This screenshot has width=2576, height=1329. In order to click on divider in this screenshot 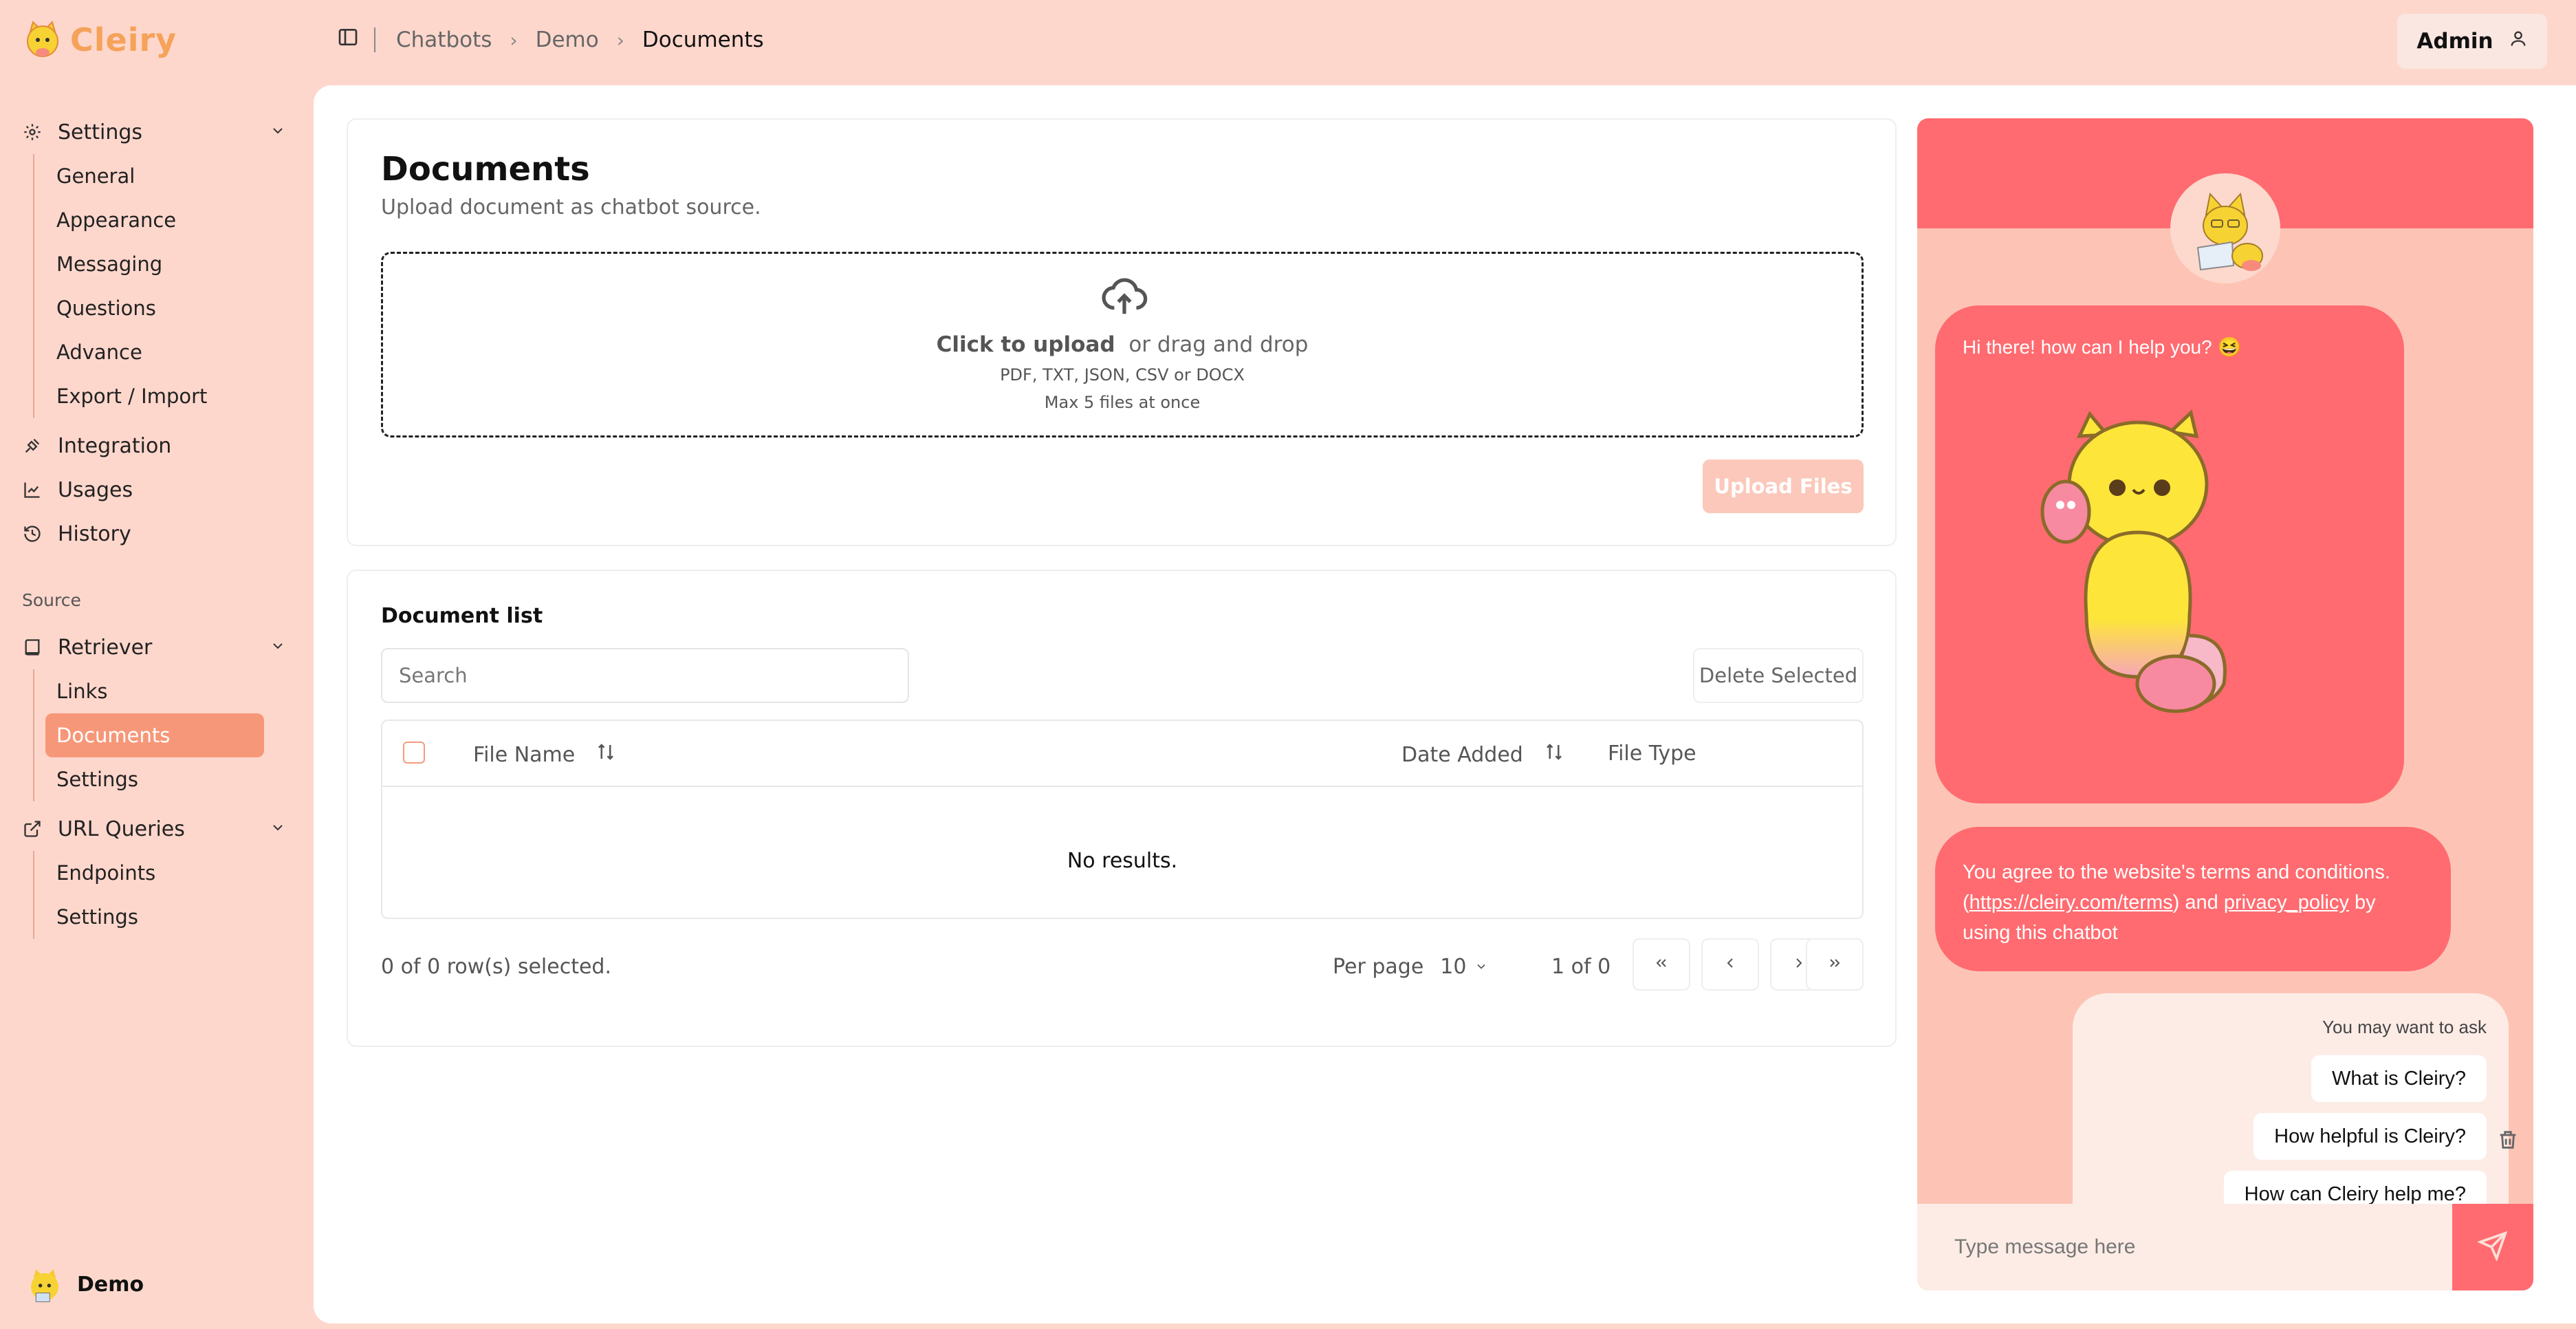, I will do `click(374, 40)`.